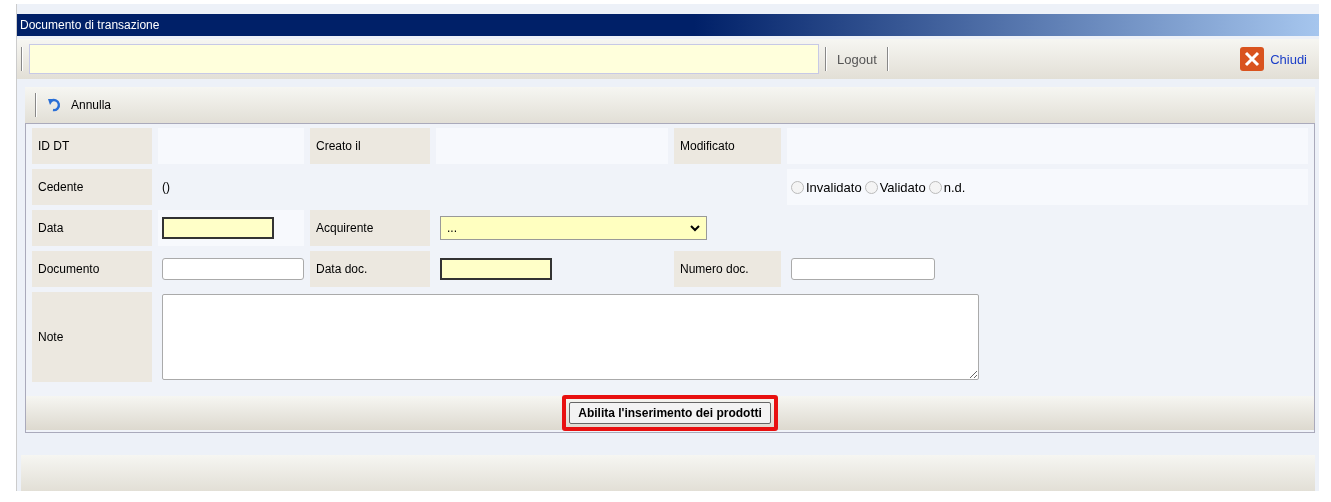 This screenshot has width=1331, height=502. What do you see at coordinates (727, 269) in the screenshot?
I see `field-label: Numero doc.` at bounding box center [727, 269].